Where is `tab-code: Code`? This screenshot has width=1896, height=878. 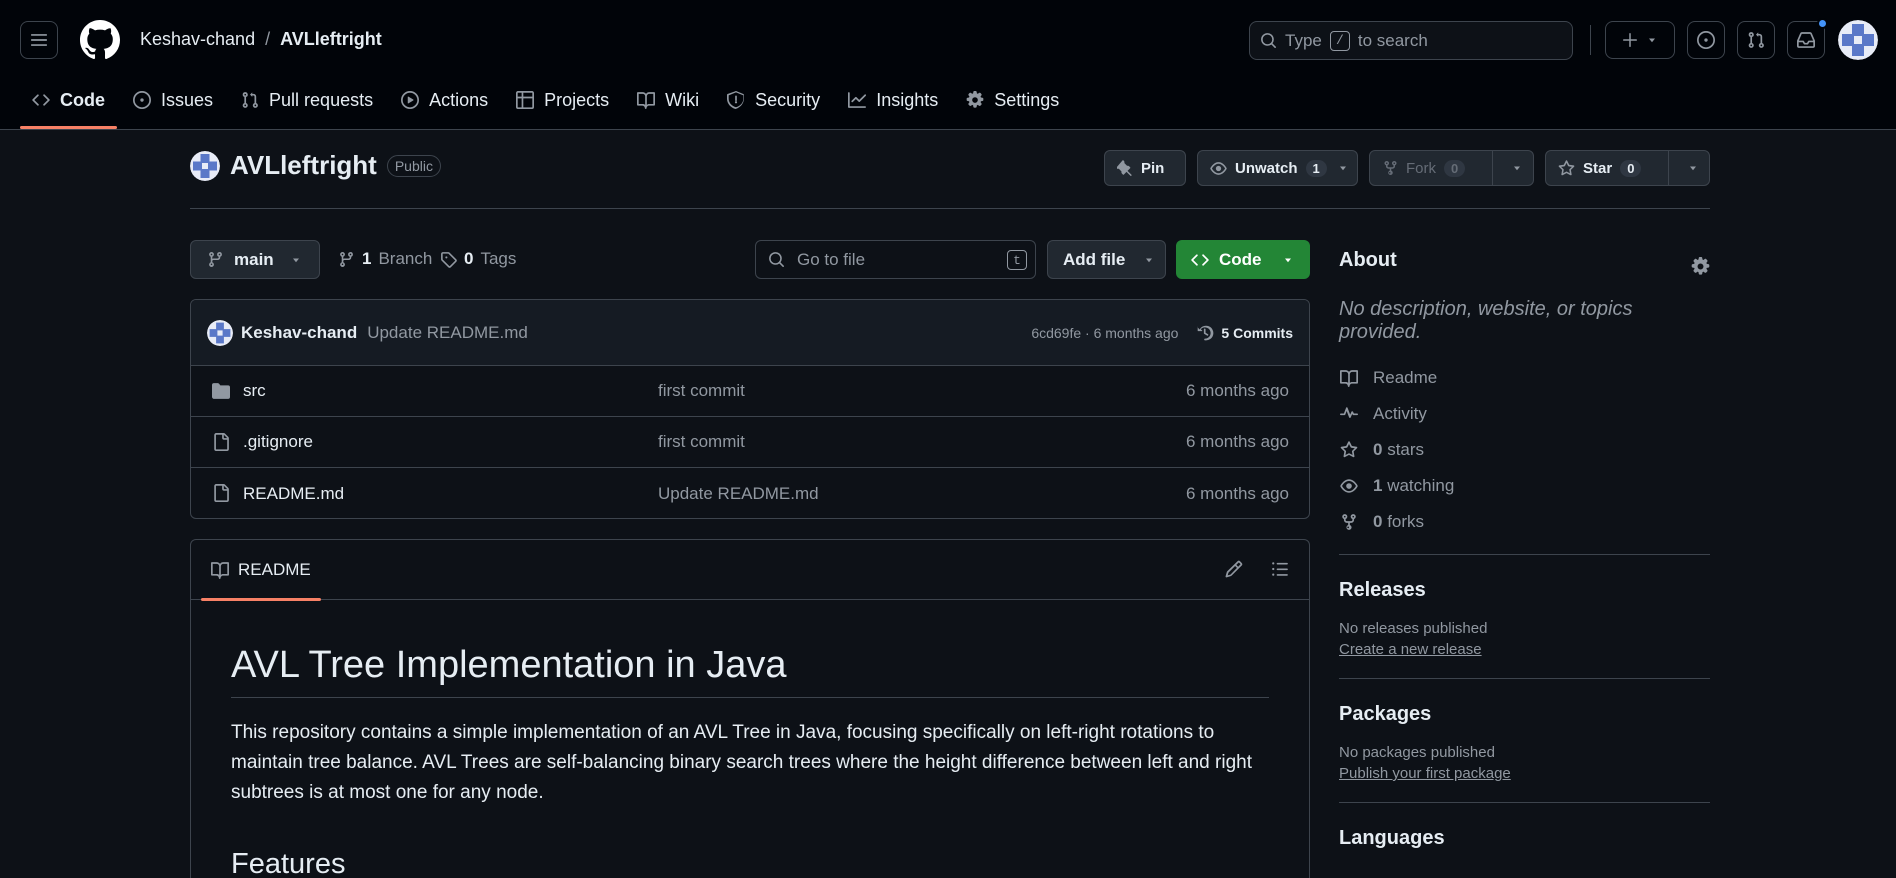
tab-code: Code is located at coordinates (68, 105).